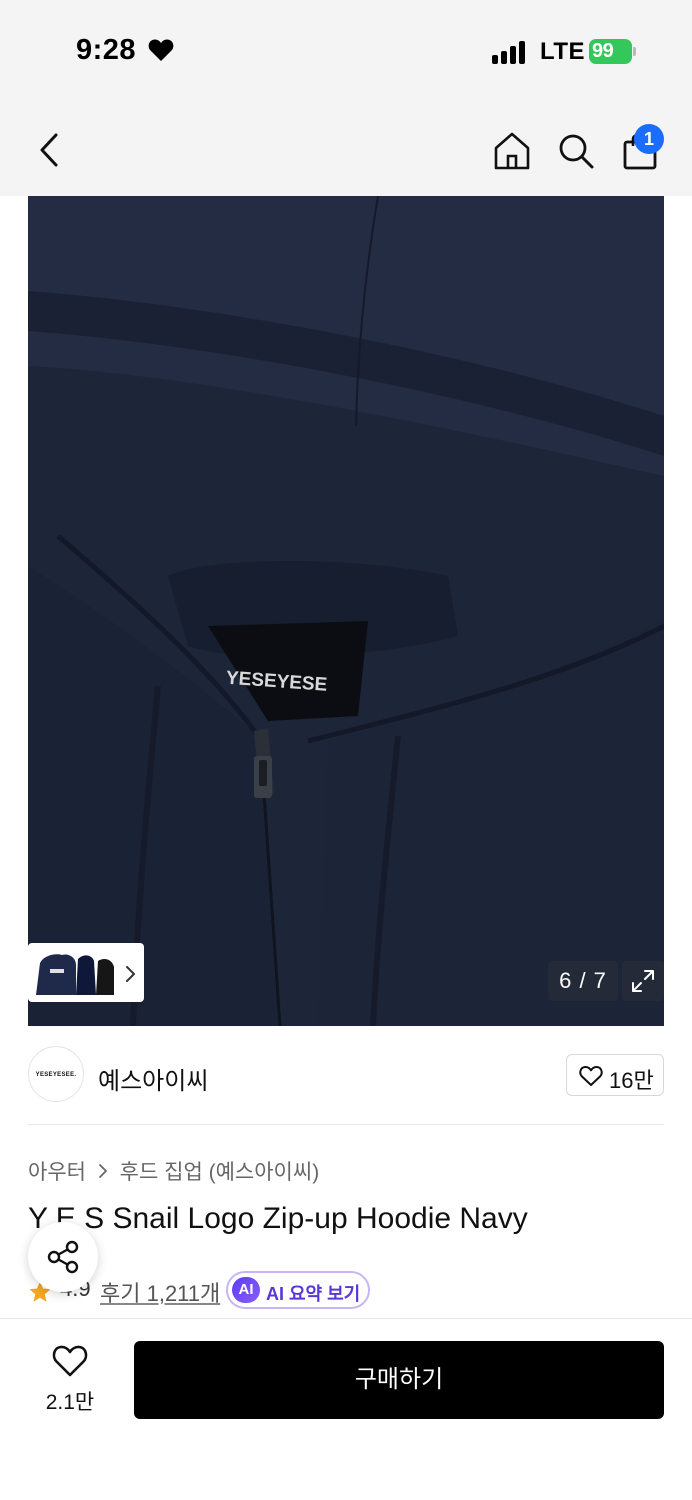 The image size is (692, 1500). I want to click on status-bar: 9:28 LTE 99, so click(346, 50).